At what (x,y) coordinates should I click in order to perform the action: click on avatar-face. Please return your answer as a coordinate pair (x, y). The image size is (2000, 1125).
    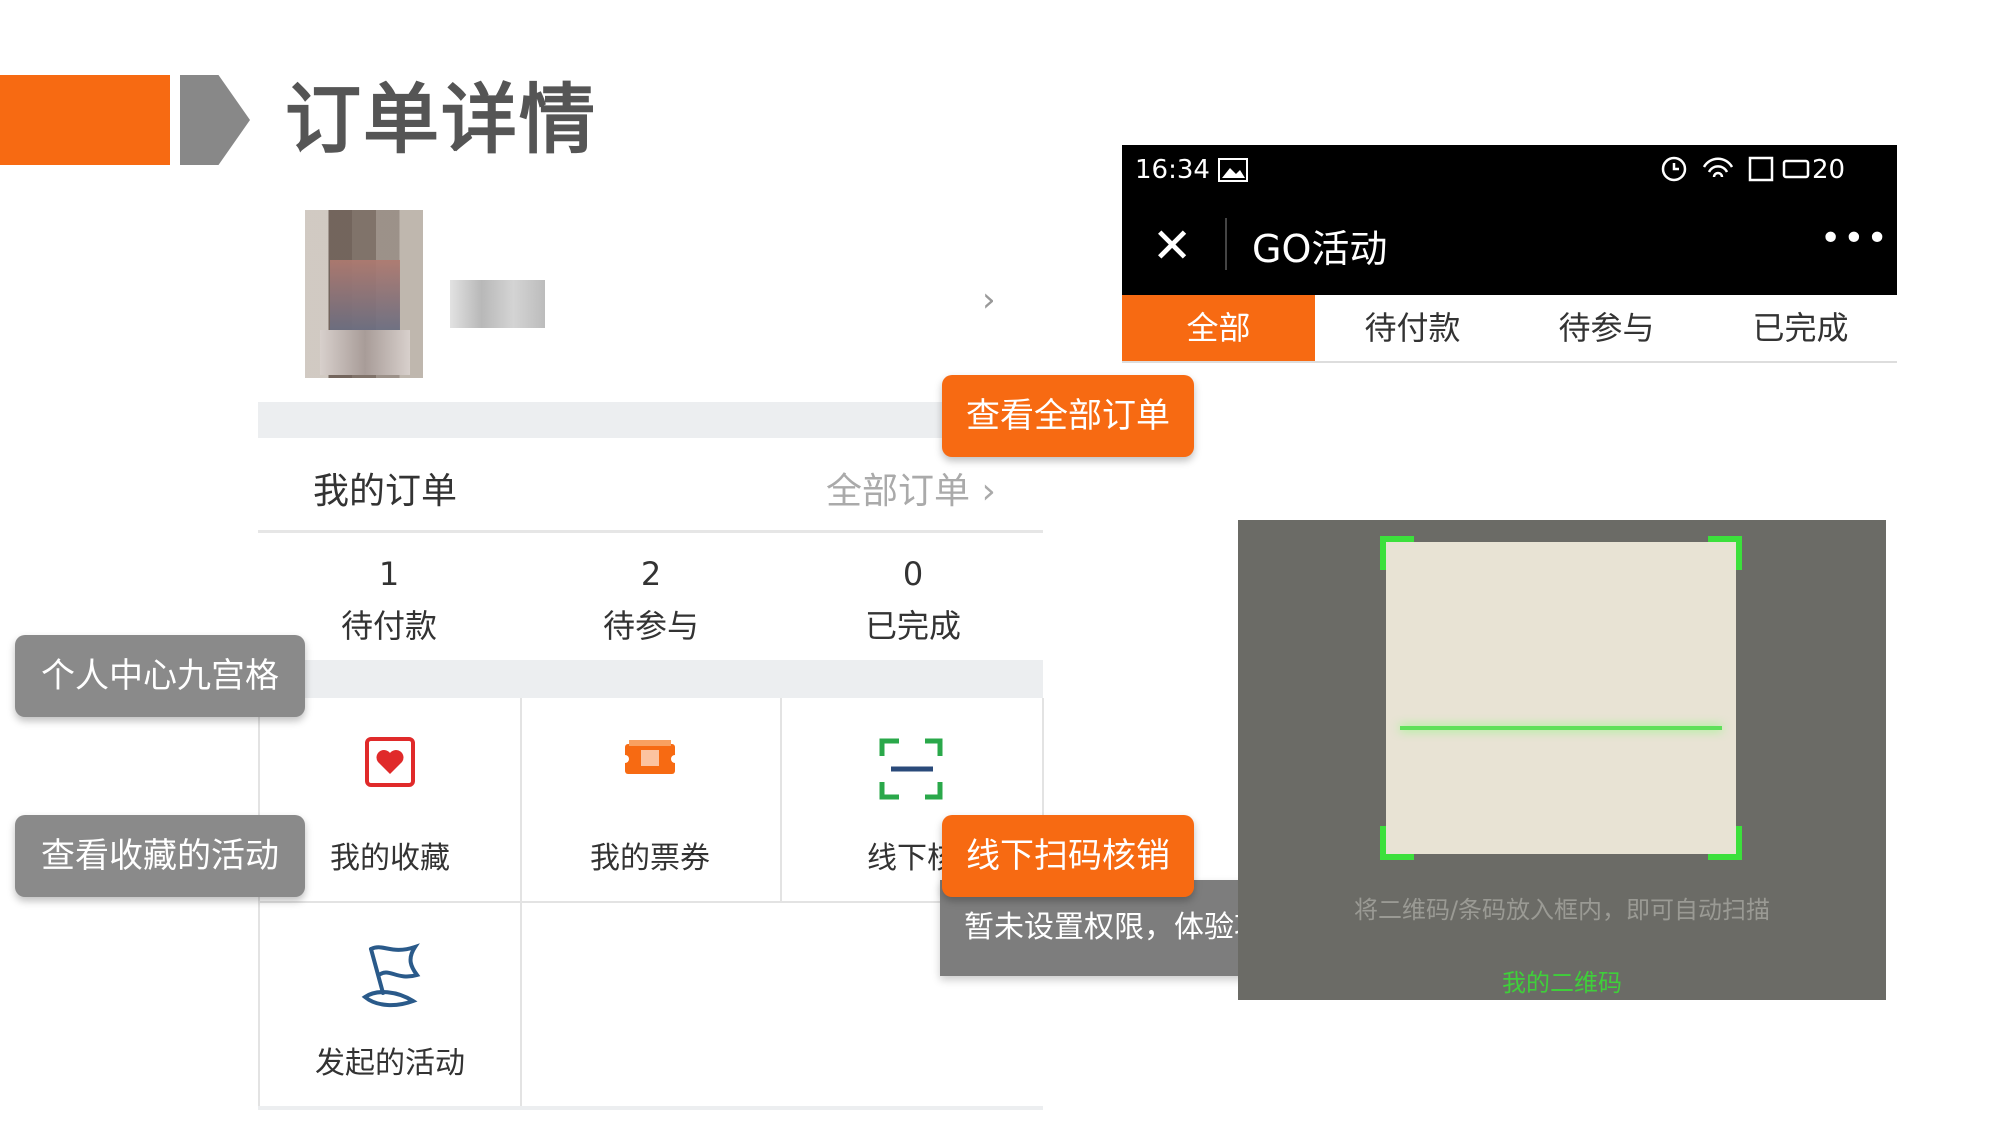
    Looking at the image, I should click on (365, 295).